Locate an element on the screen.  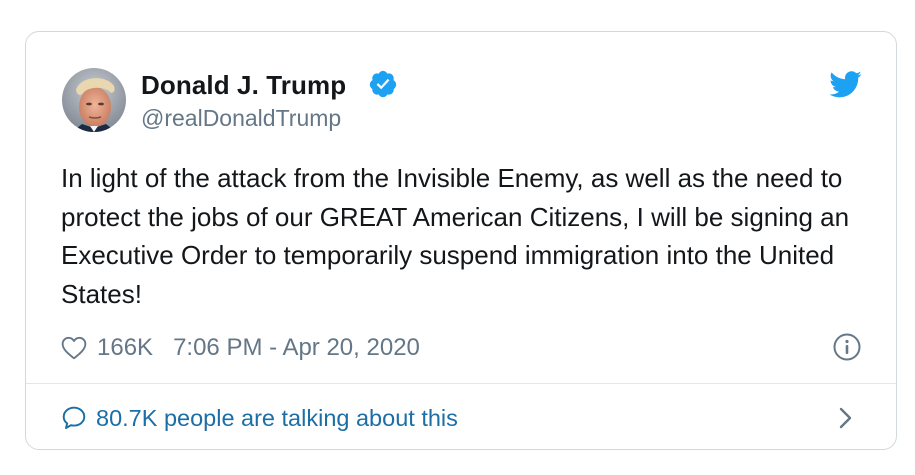
talking-link: 80.7K people are talking about this is located at coordinates (259, 418).